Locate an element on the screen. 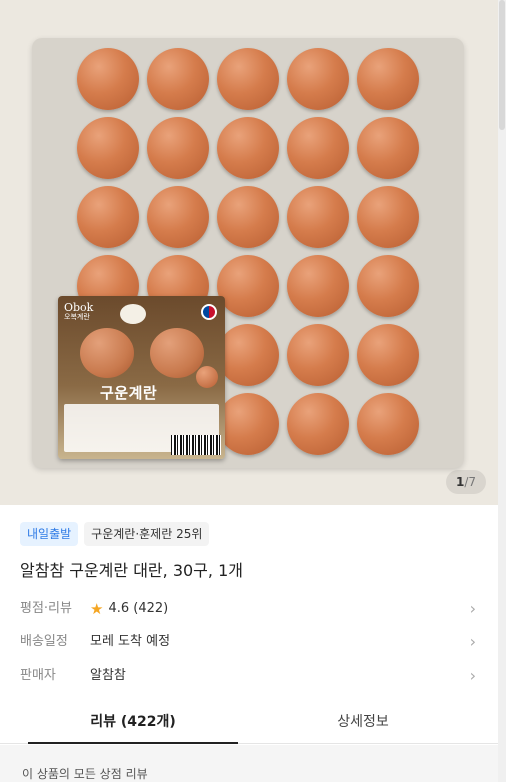 The height and width of the screenshot is (782, 506). product-badges: 내일출발 구운계란·훈제란 25위 is located at coordinates (115, 534).